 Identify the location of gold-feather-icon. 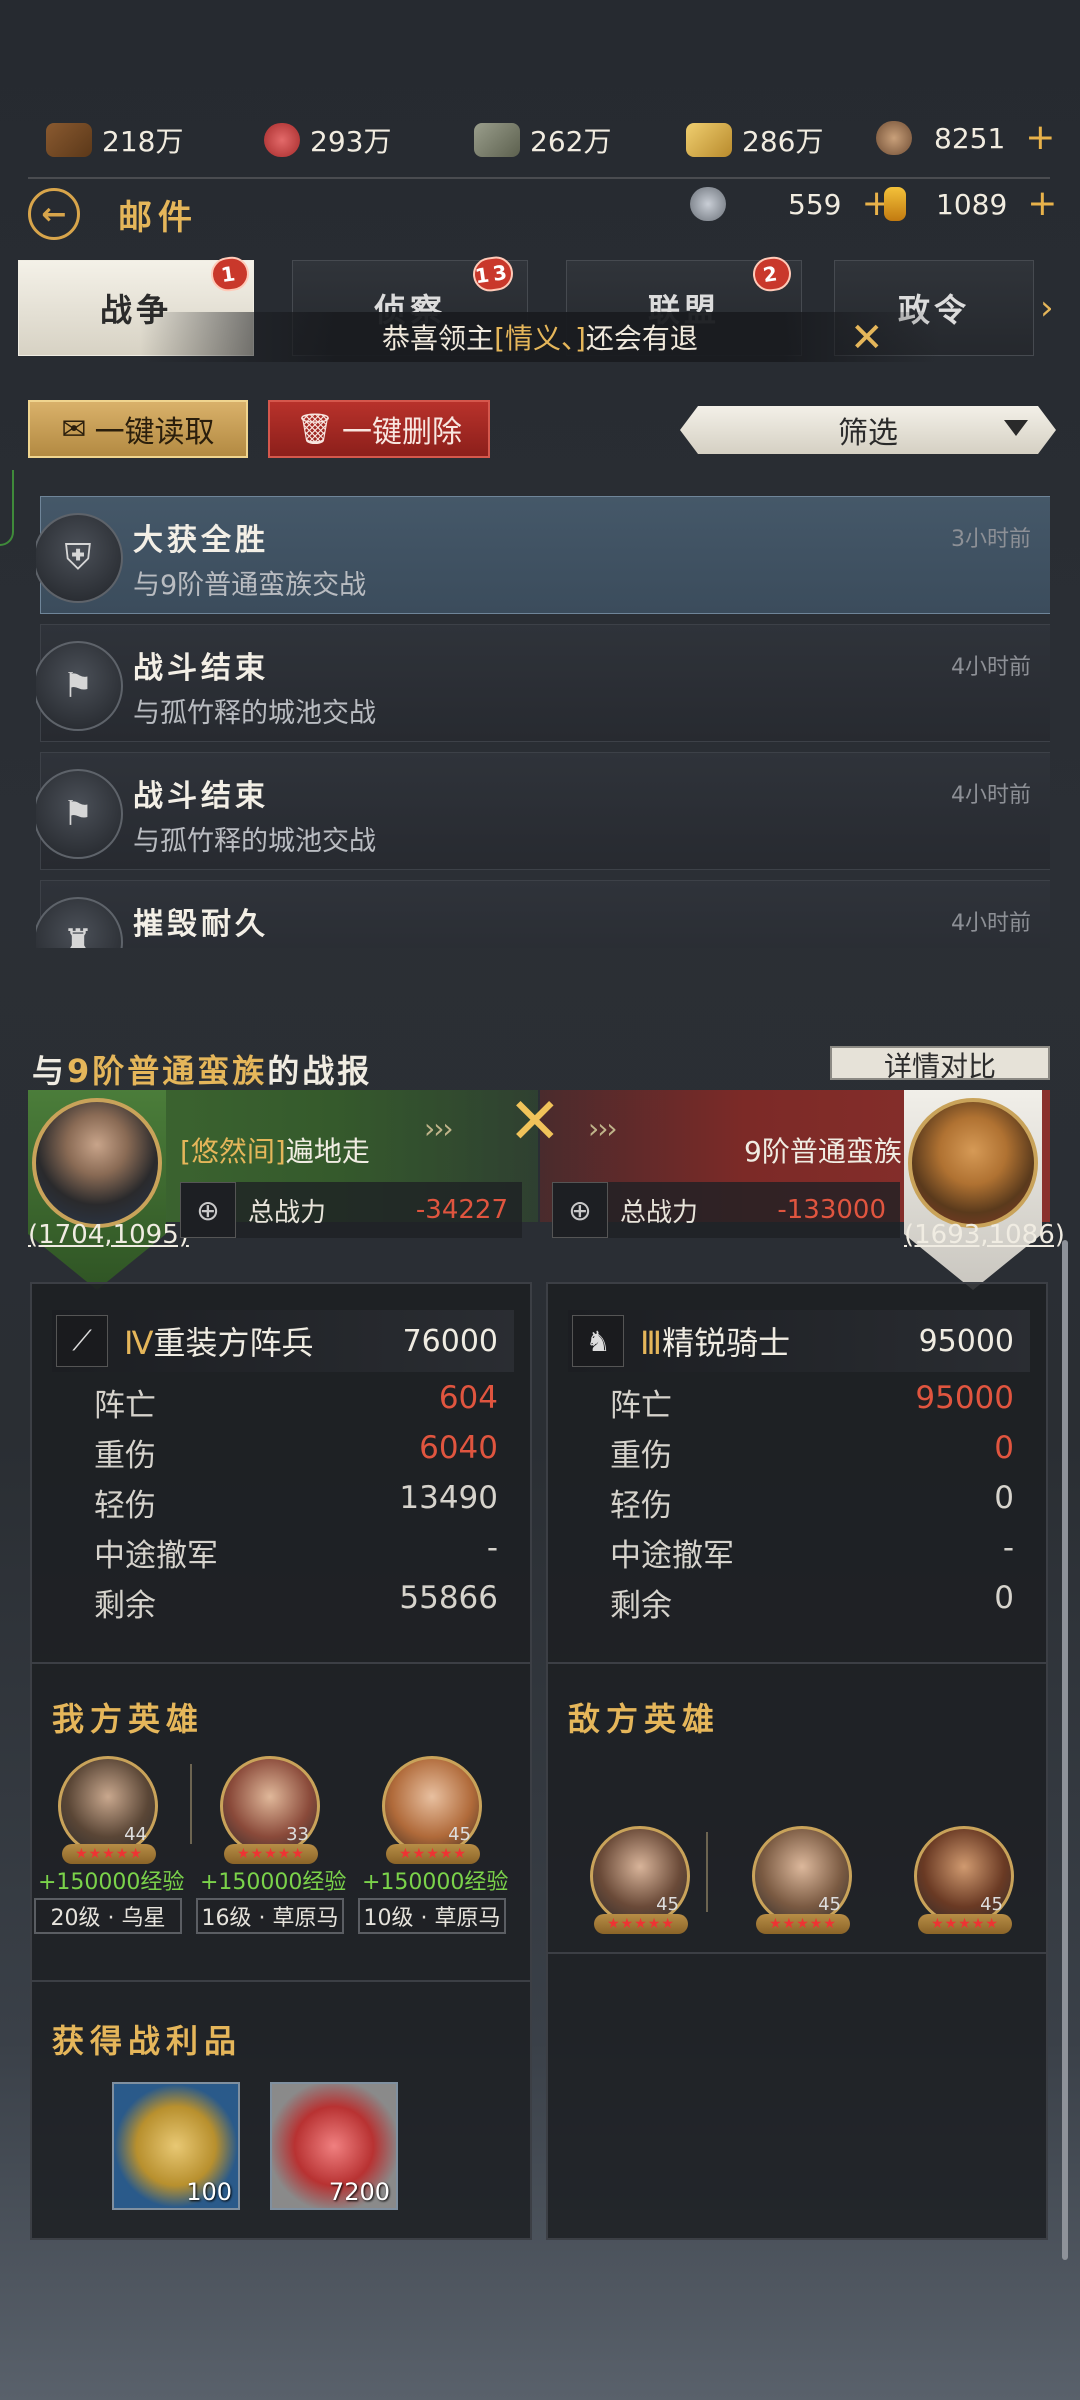
(895, 204).